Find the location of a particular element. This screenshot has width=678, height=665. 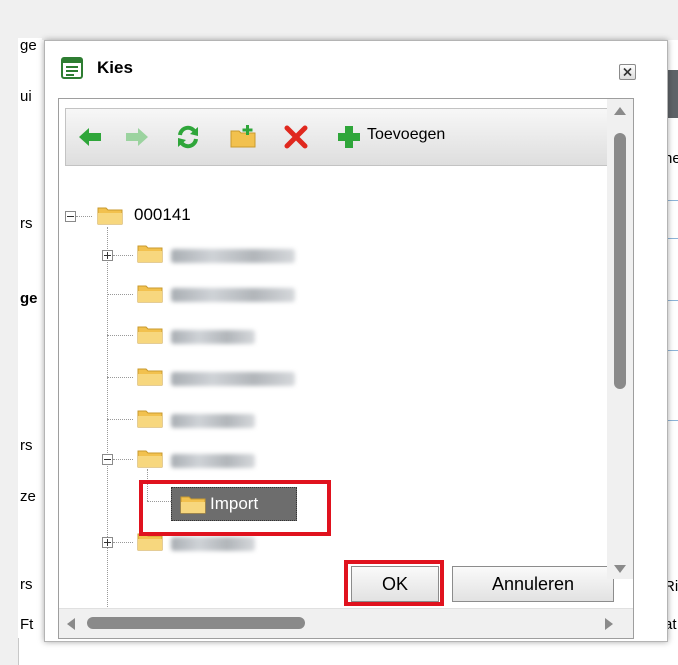

add-button-label: Toevoegen is located at coordinates (406, 134).